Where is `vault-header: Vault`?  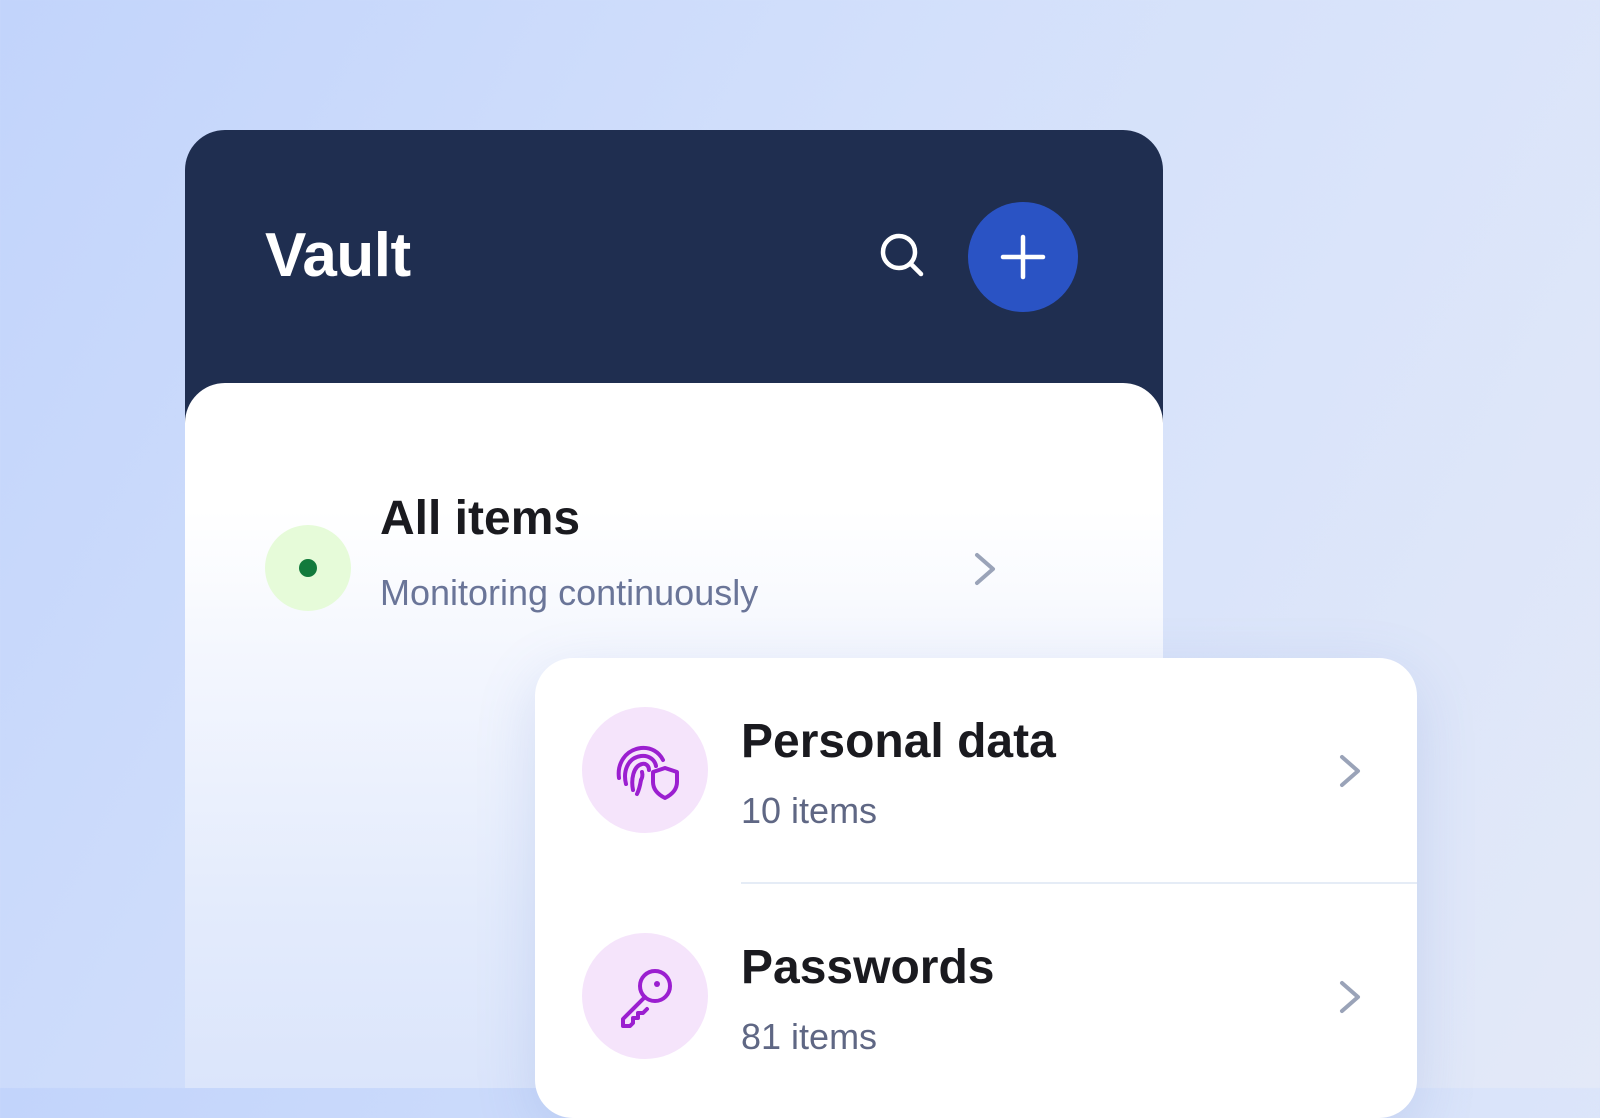 vault-header: Vault is located at coordinates (674, 259).